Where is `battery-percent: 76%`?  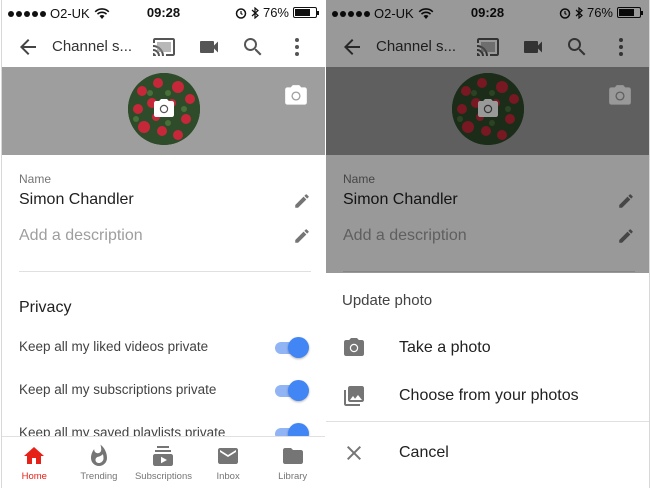 battery-percent: 76% is located at coordinates (275, 12).